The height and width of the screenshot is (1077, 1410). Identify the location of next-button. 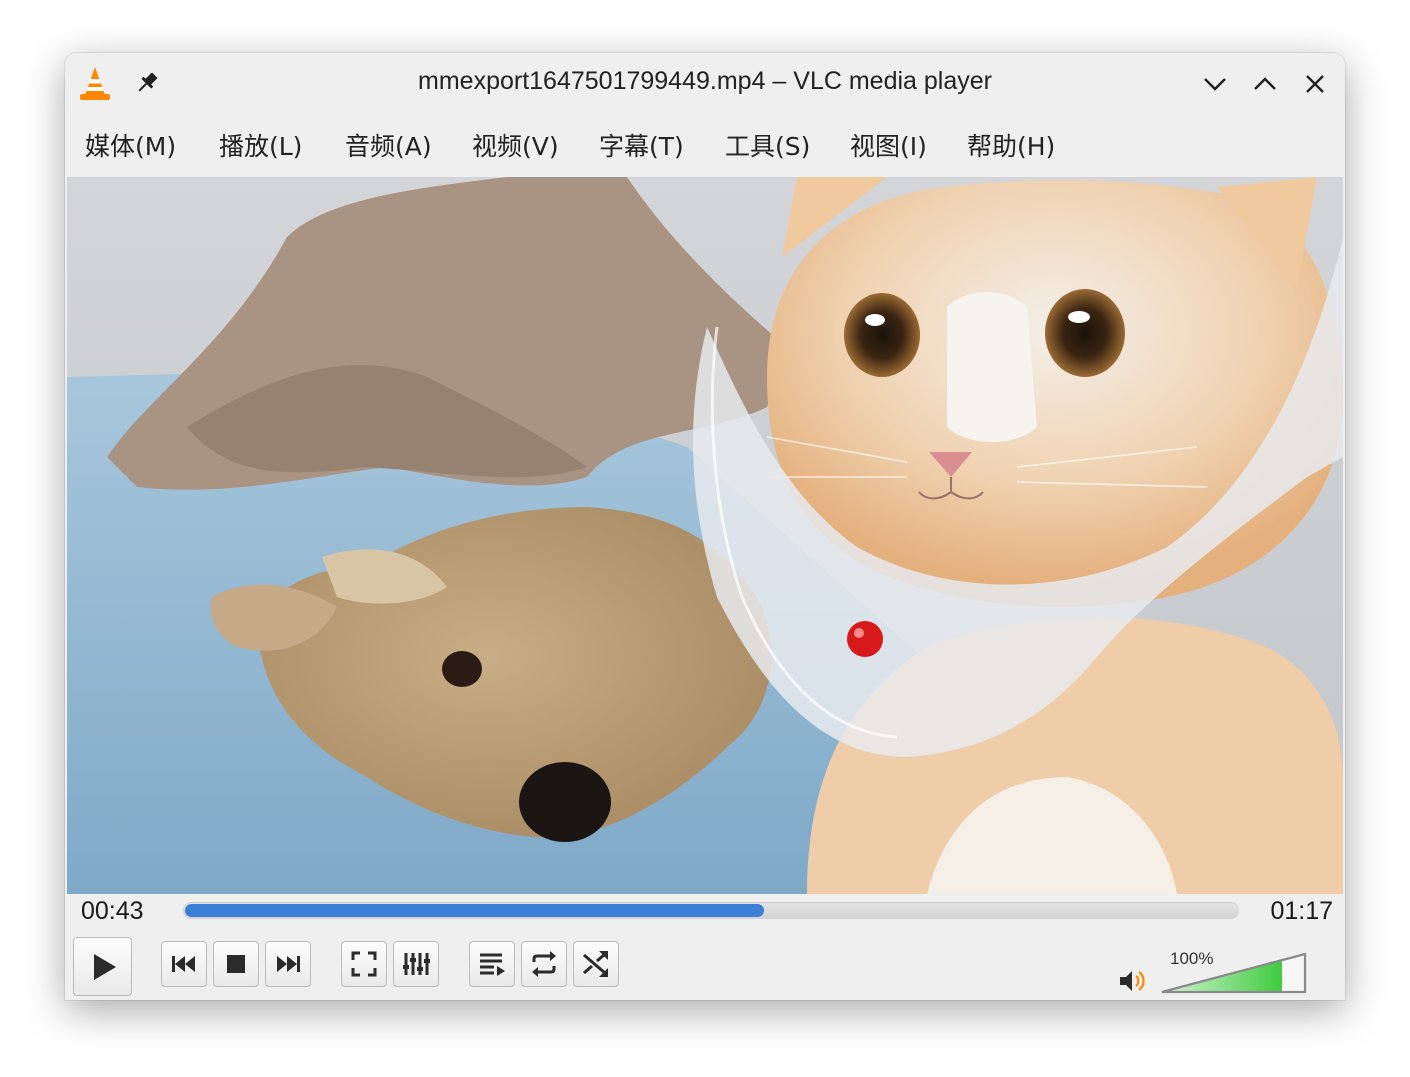
(288, 964).